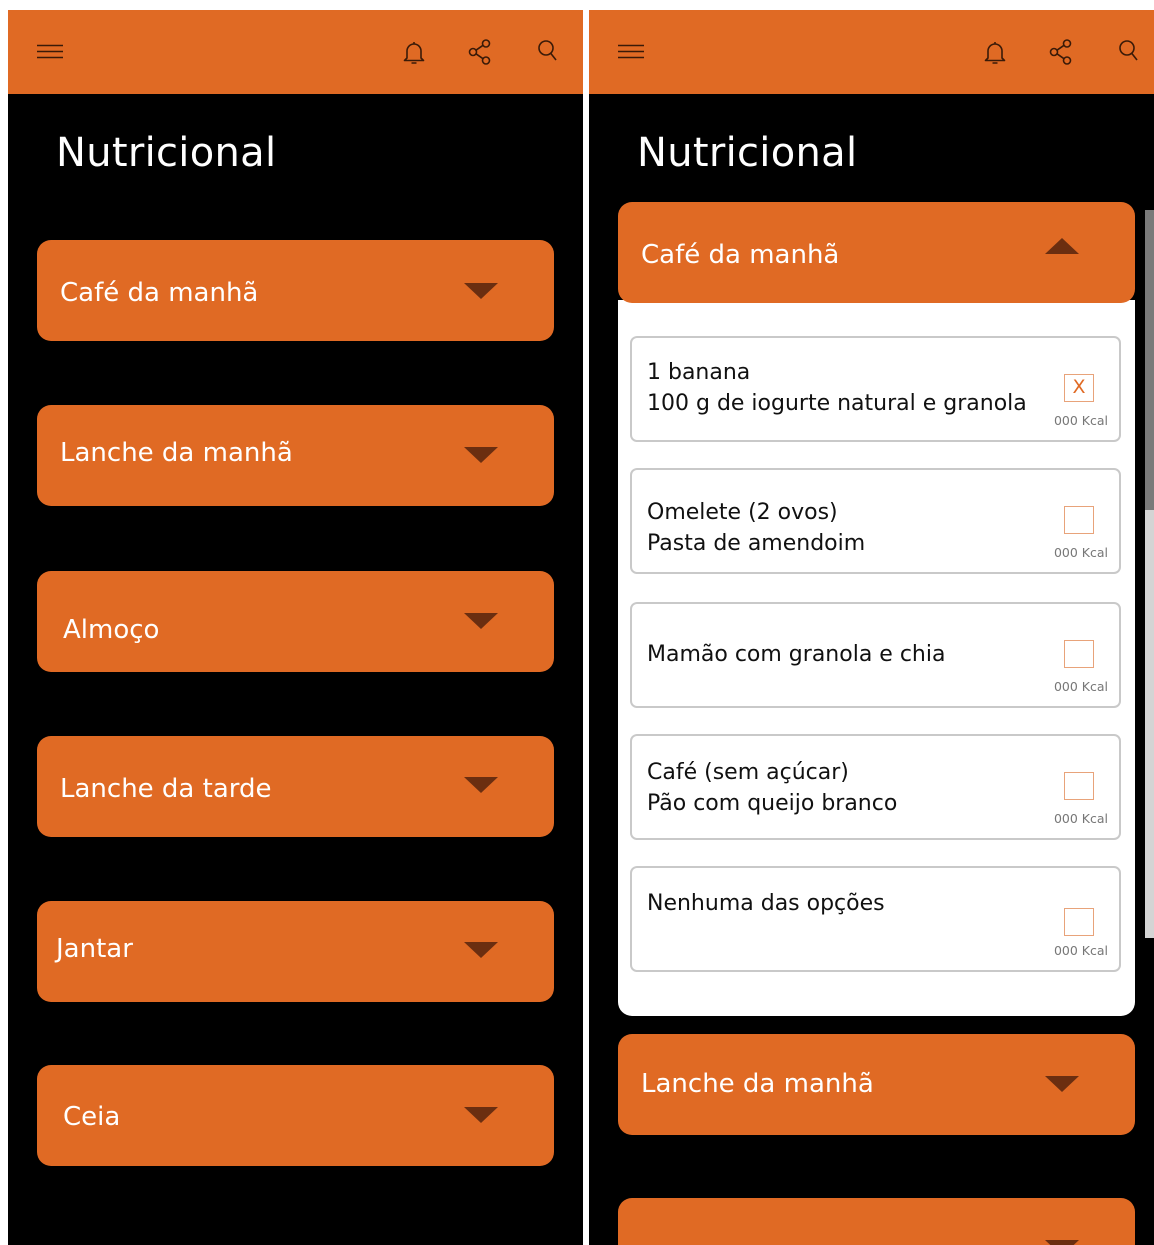 The width and height of the screenshot is (1154, 1245). I want to click on accordion-label: Almoço, so click(111, 630).